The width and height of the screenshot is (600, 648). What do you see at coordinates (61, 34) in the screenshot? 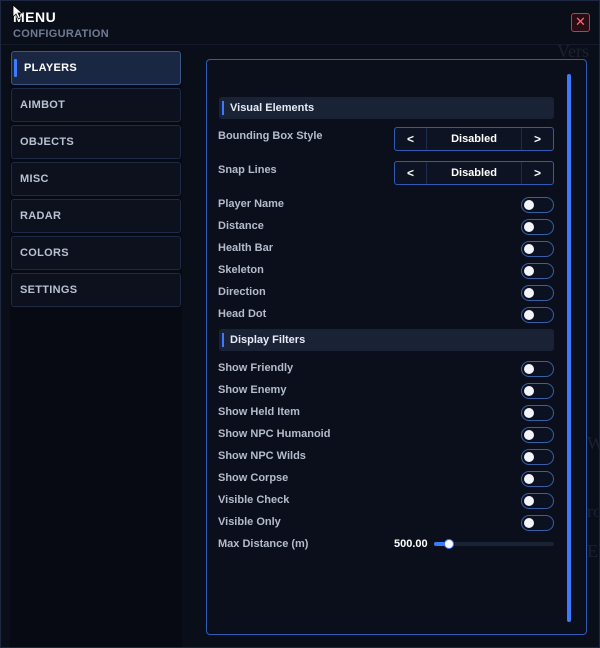
I see `window-subtitle: CONFIGURATION` at bounding box center [61, 34].